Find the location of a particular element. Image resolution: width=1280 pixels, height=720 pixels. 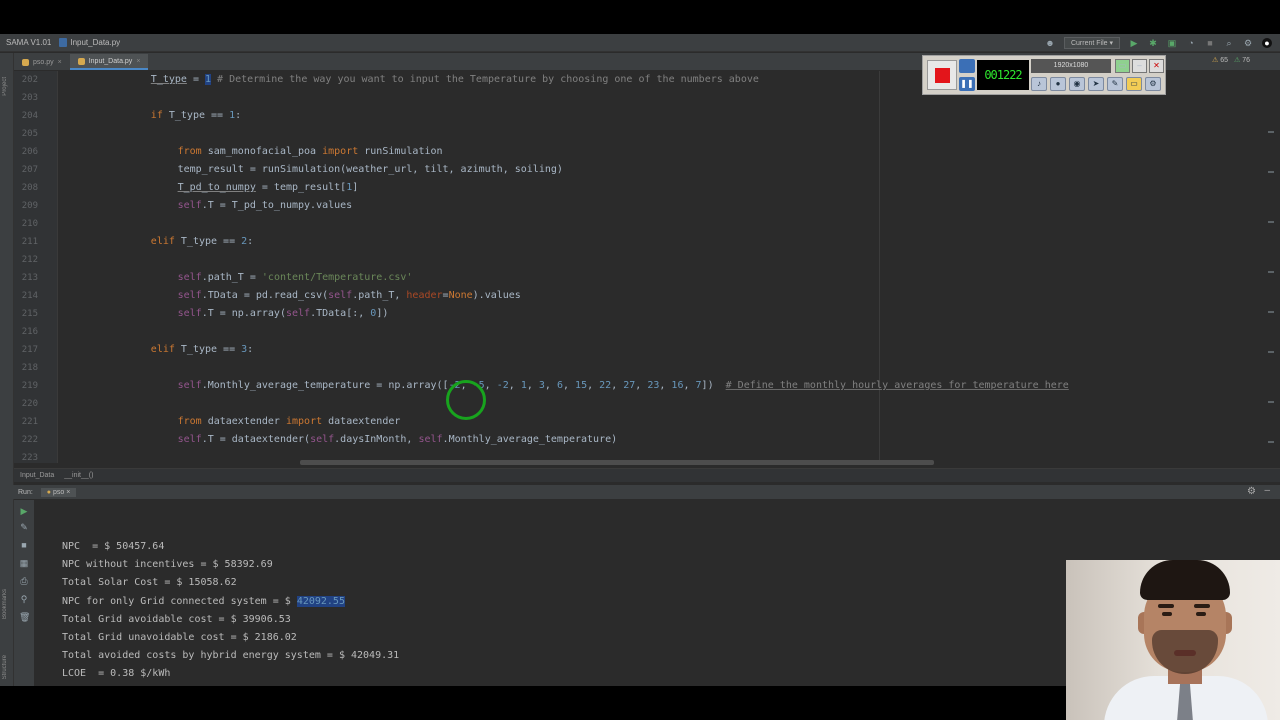

tab-pso: pso.py × is located at coordinates (42, 62).